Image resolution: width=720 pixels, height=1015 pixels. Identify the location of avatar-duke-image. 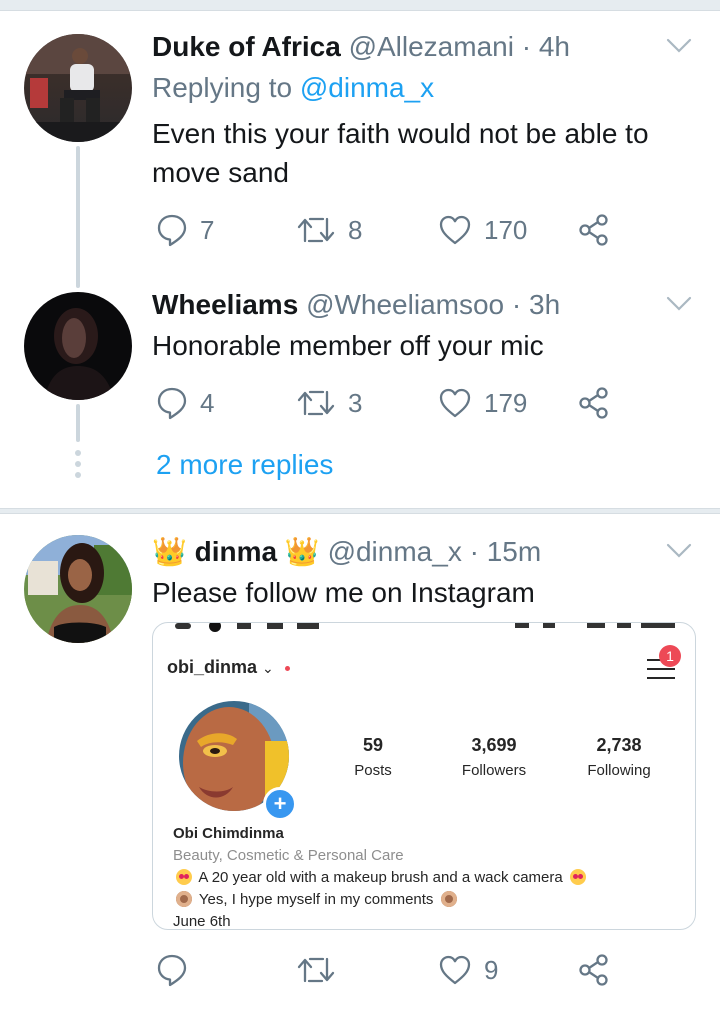
(78, 88).